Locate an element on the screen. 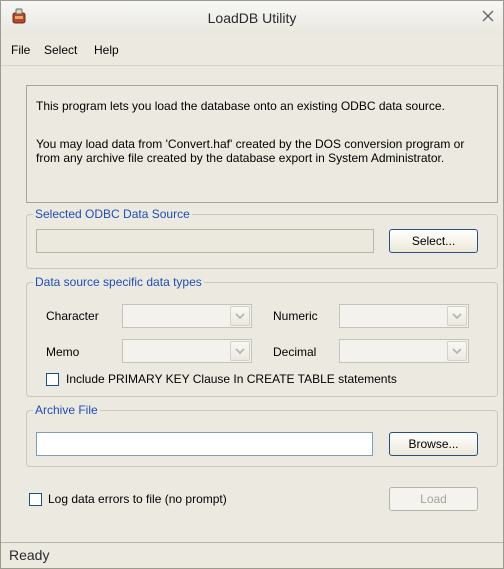 This screenshot has width=504, height=569. character-label: Character is located at coordinates (72, 316).